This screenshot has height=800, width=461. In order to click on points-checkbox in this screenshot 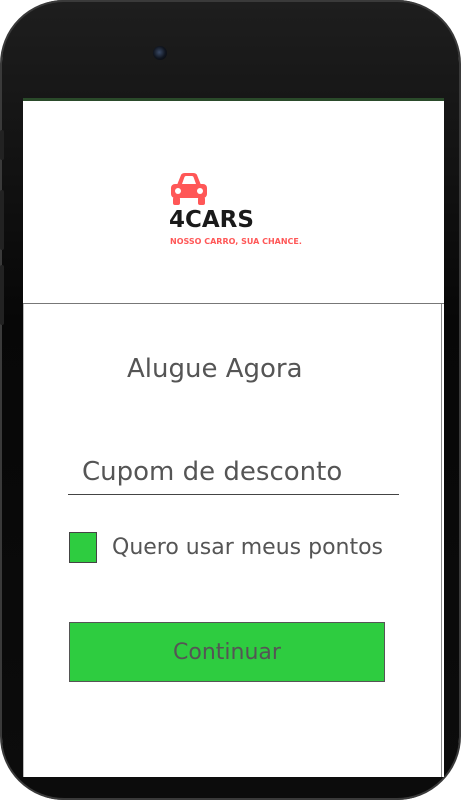, I will do `click(83, 547)`.